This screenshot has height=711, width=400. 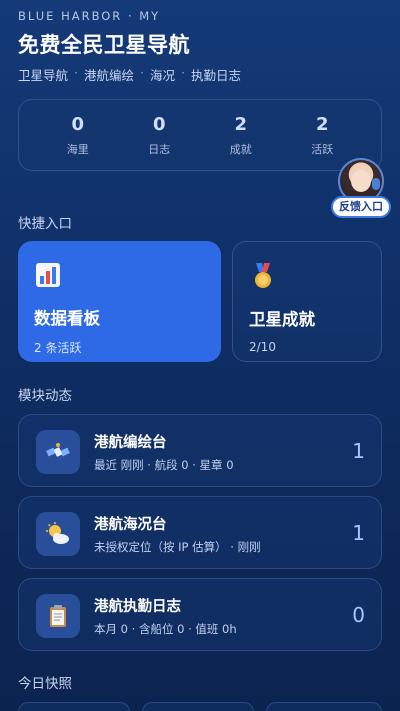 What do you see at coordinates (282, 319) in the screenshot?
I see `quick-card-title: 卫星成就` at bounding box center [282, 319].